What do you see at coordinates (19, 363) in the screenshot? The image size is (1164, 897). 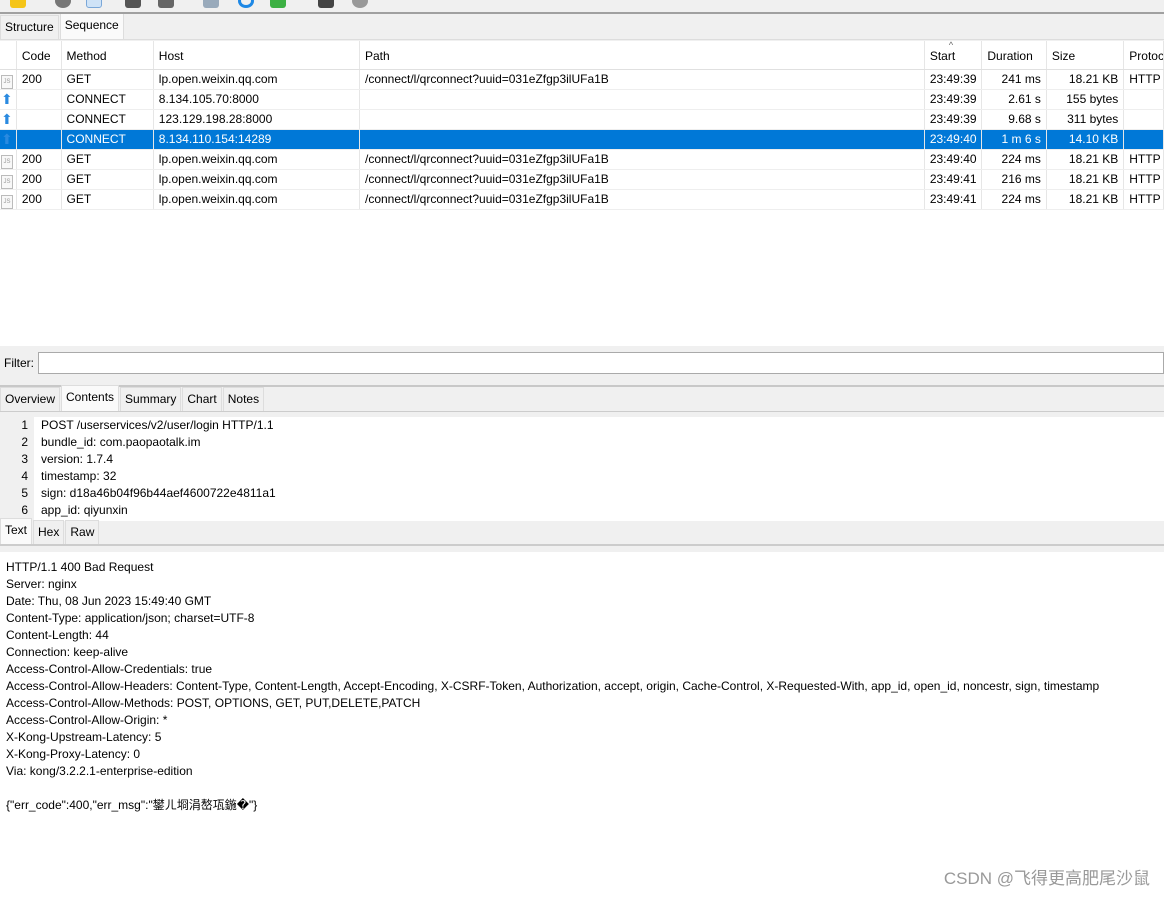 I see `filter-label: Filter:` at bounding box center [19, 363].